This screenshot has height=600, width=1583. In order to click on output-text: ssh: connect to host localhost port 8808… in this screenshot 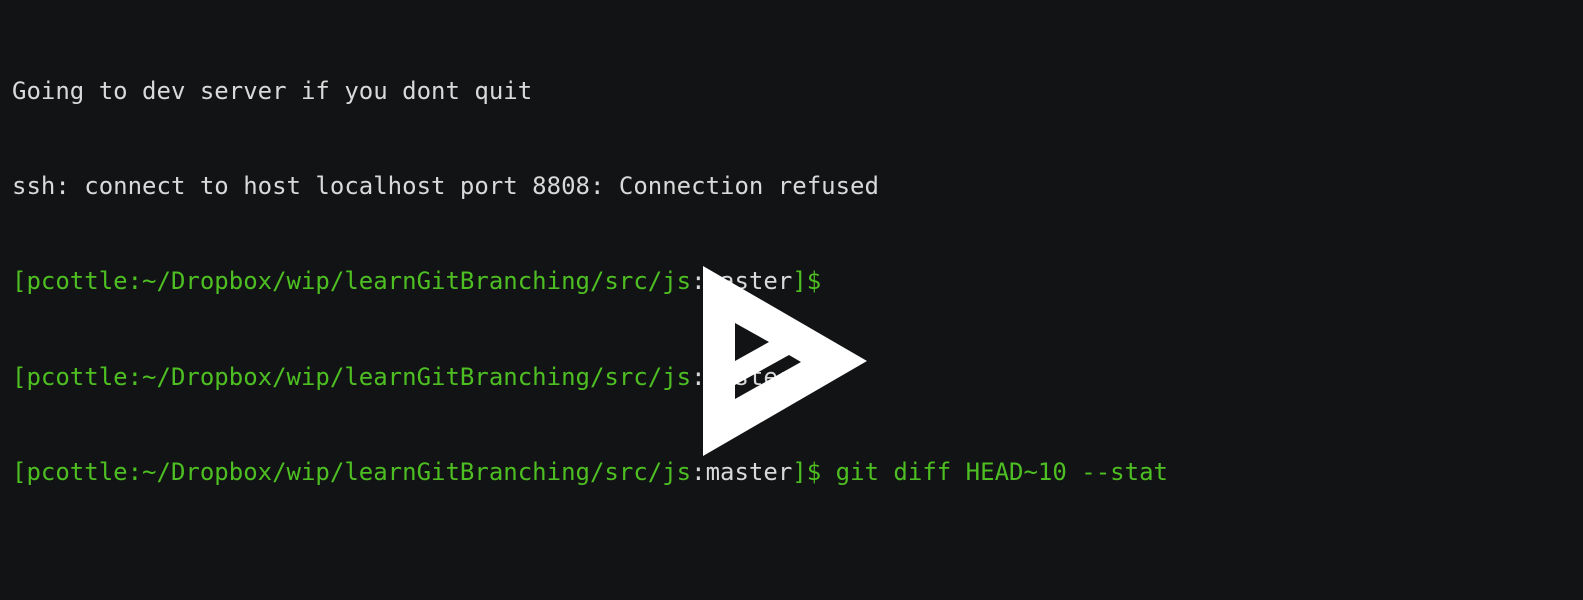, I will do `click(445, 185)`.